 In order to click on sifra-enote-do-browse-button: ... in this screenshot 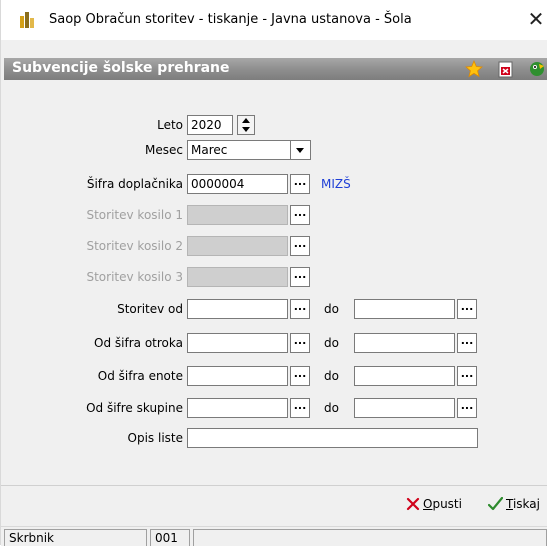, I will do `click(467, 376)`.